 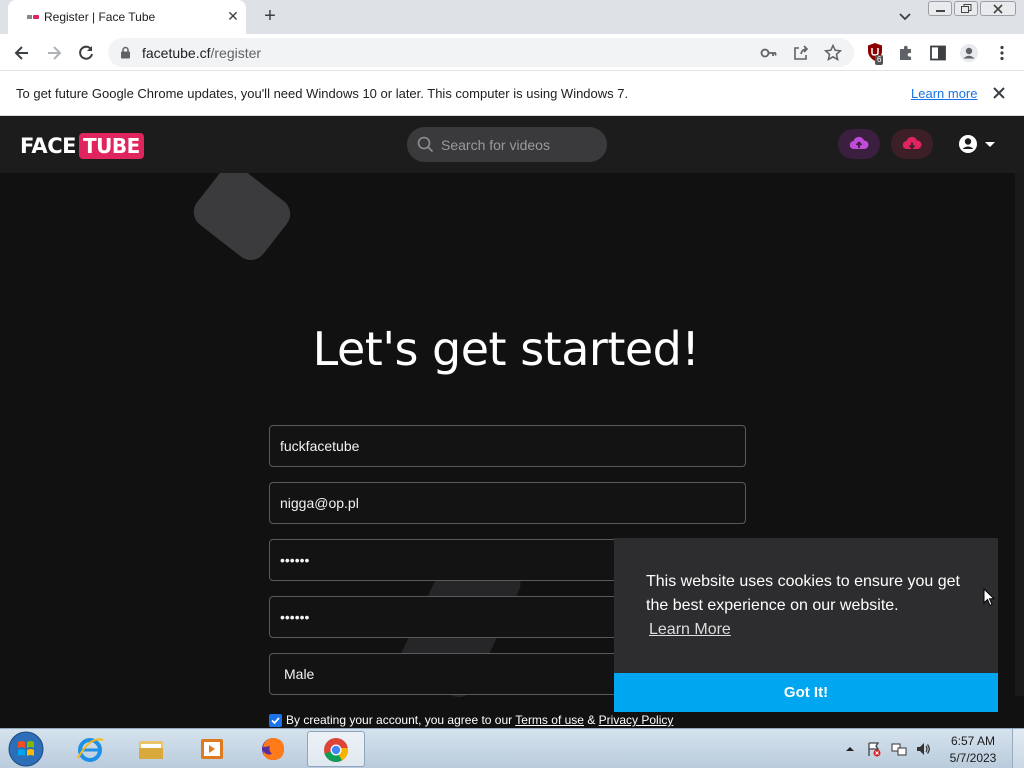 I want to click on new-tab-button: +, so click(x=270, y=16).